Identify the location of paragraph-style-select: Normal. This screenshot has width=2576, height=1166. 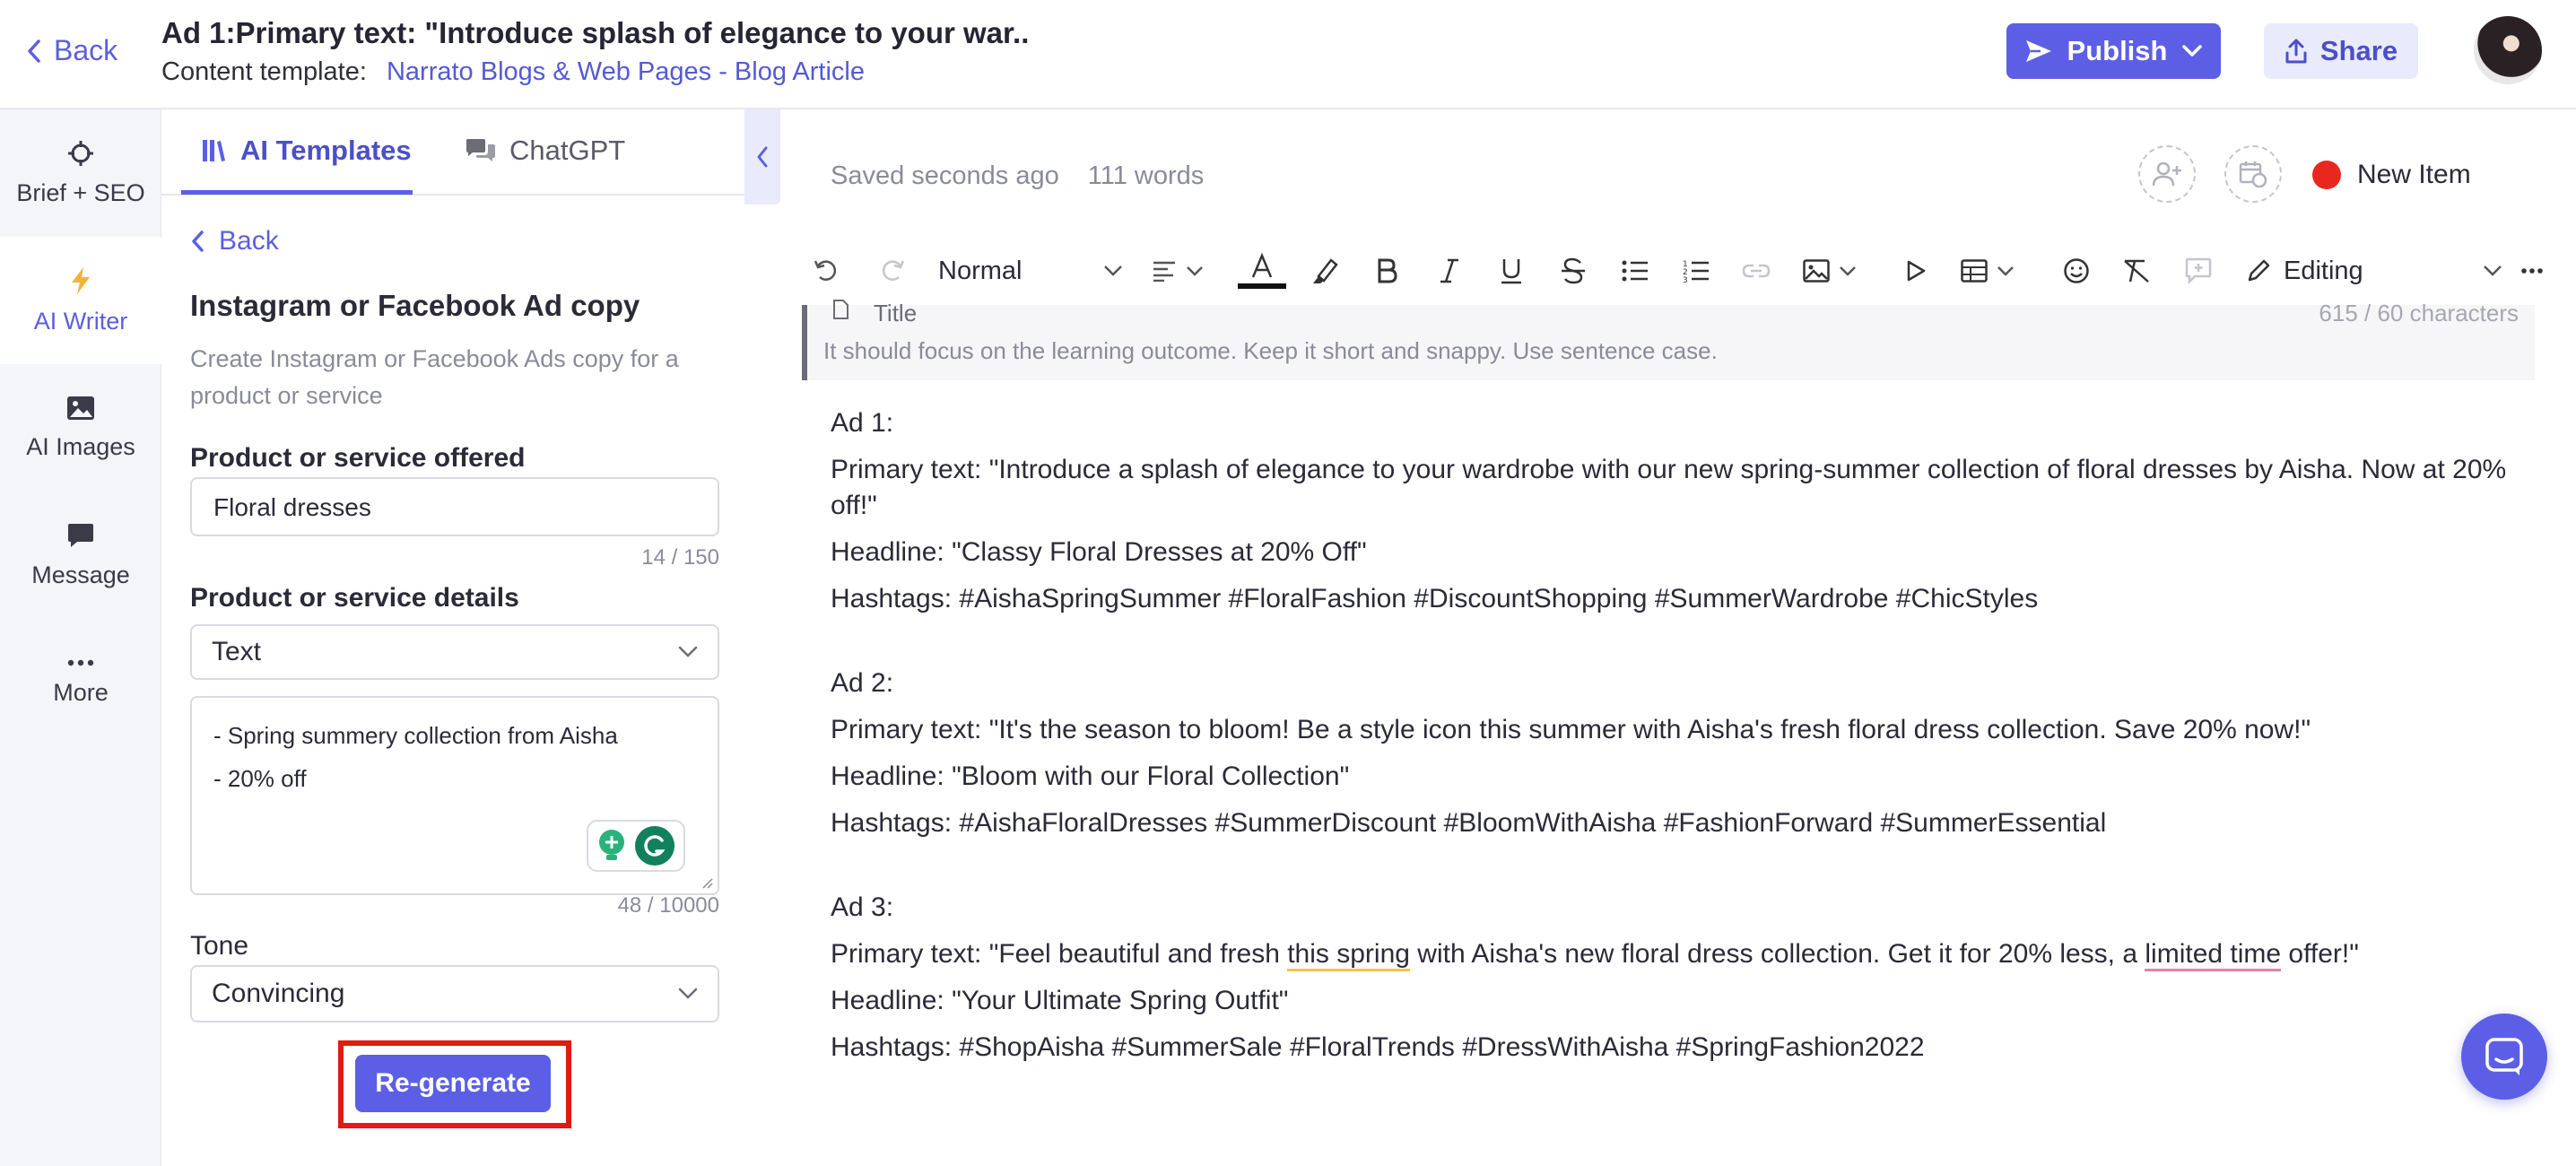
(1030, 271).